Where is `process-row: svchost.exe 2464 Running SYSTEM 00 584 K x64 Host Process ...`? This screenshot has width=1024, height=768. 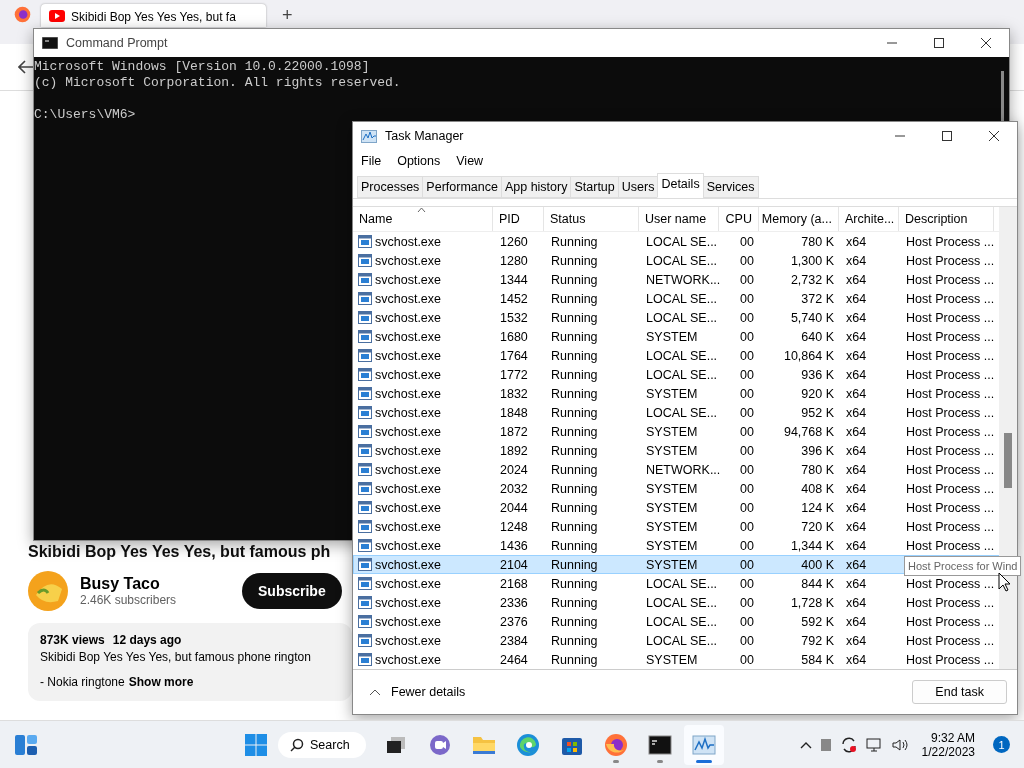 process-row: svchost.exe 2464 Running SYSTEM 00 584 K x64 Host Process ... is located at coordinates (676, 659).